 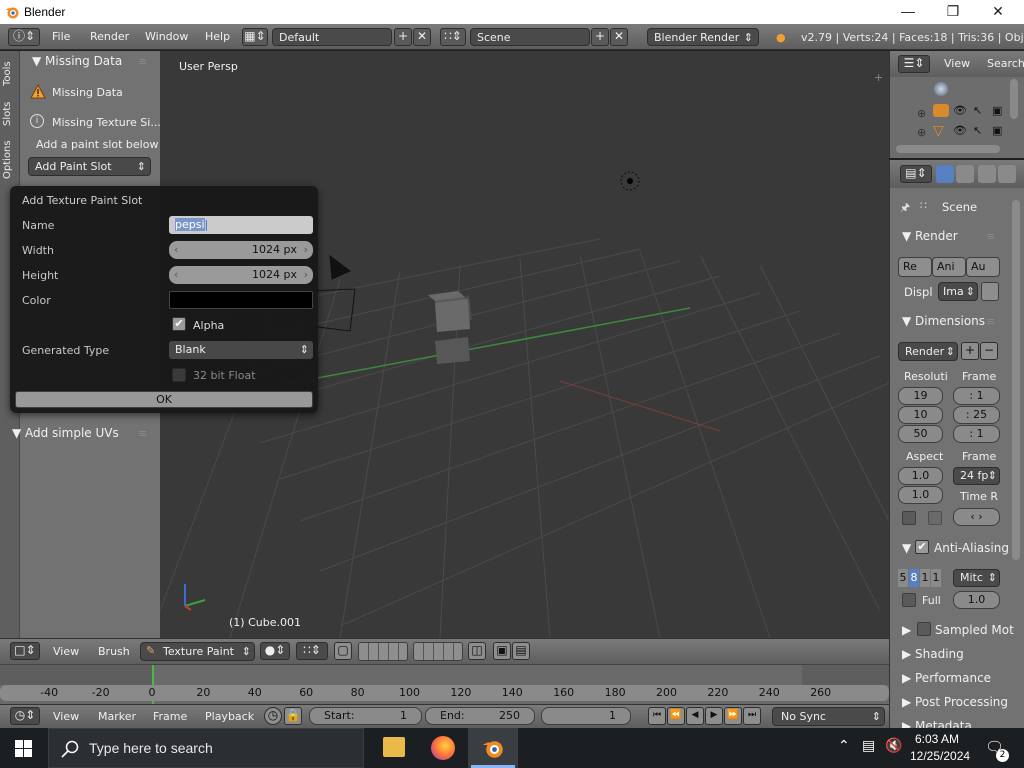 What do you see at coordinates (217, 36) in the screenshot?
I see `menu-help: Help` at bounding box center [217, 36].